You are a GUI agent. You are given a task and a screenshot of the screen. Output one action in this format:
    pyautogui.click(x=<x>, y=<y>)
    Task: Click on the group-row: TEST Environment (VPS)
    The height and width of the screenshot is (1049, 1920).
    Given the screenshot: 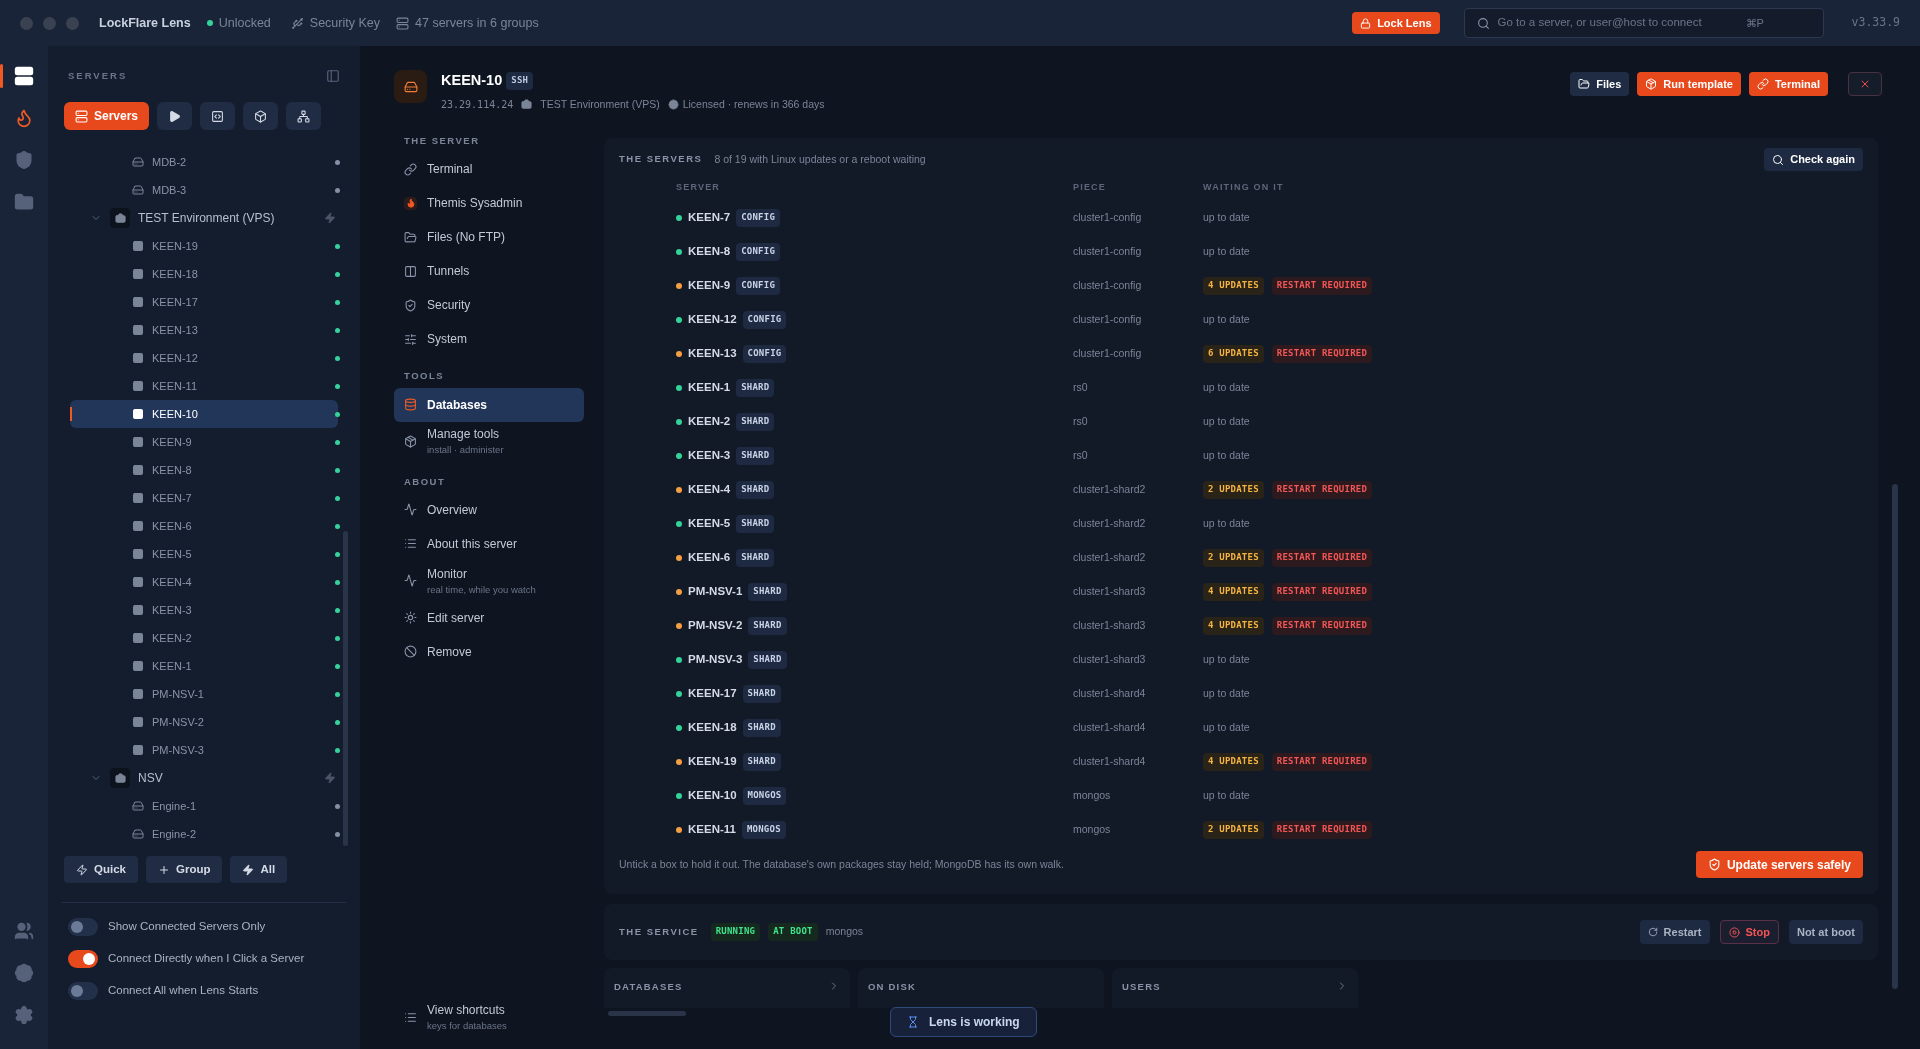 What is the action you would take?
    pyautogui.click(x=204, y=218)
    